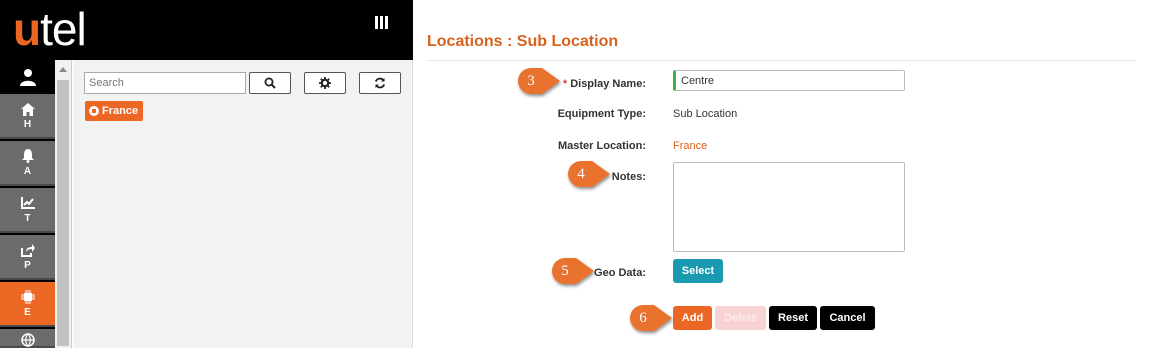 This screenshot has width=1149, height=348. What do you see at coordinates (63, 69) in the screenshot?
I see `scroll-up-arrow-icon` at bounding box center [63, 69].